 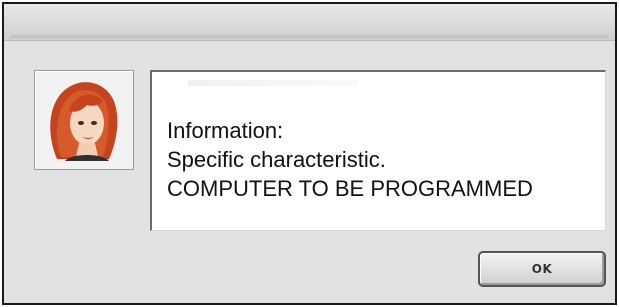 I want to click on ok-button-label: OK, so click(x=542, y=269).